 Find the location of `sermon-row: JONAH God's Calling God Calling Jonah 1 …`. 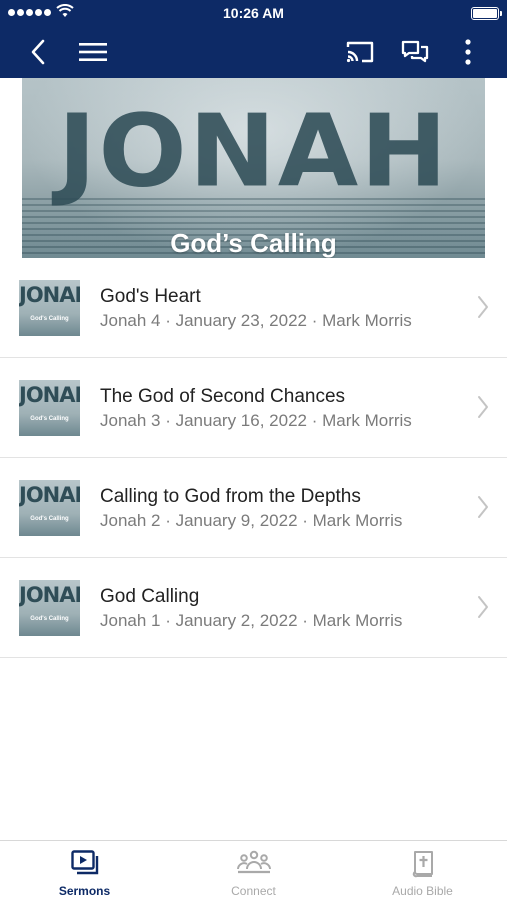

sermon-row: JONAH God's Calling God Calling Jonah 1 … is located at coordinates (253, 608).